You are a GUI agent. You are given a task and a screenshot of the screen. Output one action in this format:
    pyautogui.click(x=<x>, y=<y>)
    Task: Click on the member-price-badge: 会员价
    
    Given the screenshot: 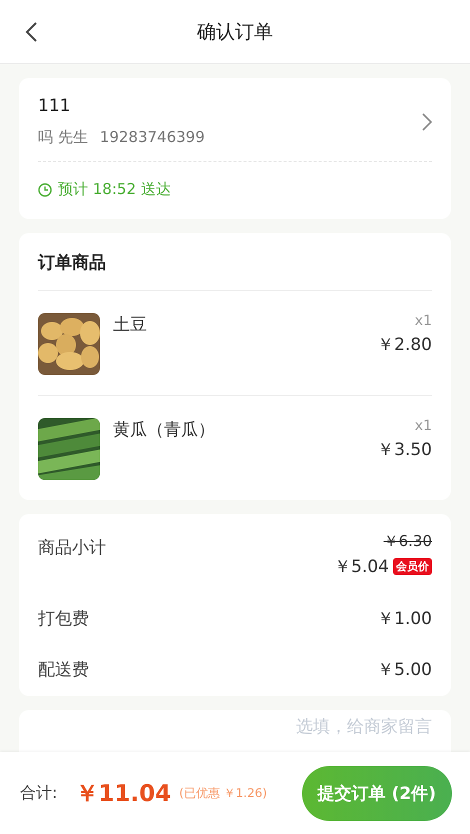 What is the action you would take?
    pyautogui.click(x=412, y=566)
    